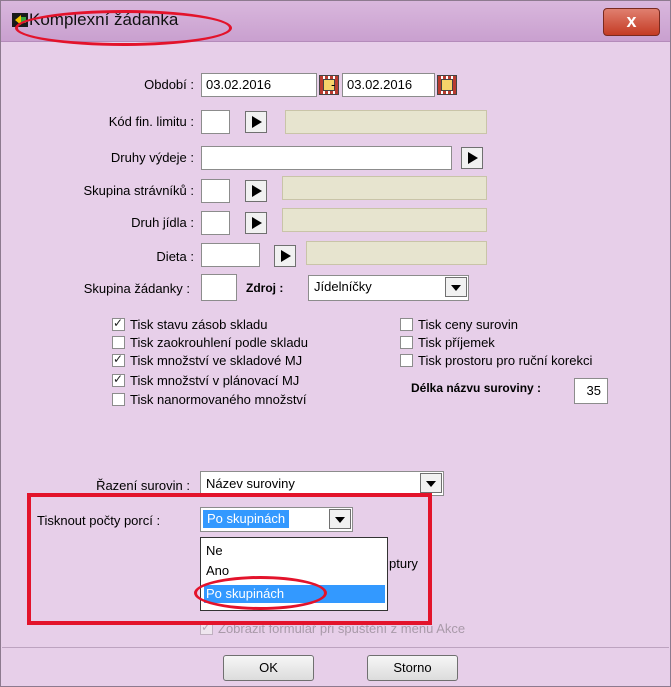  What do you see at coordinates (265, 288) in the screenshot?
I see `zdroj-label: Zdroj :` at bounding box center [265, 288].